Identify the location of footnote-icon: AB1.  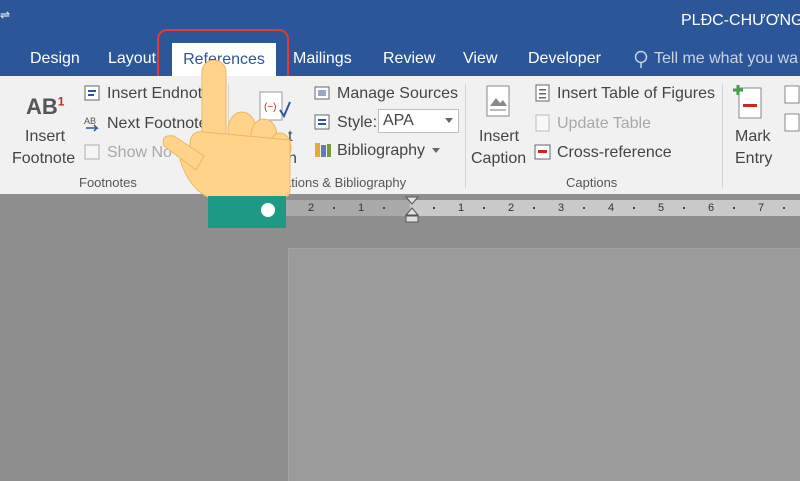
(45, 106).